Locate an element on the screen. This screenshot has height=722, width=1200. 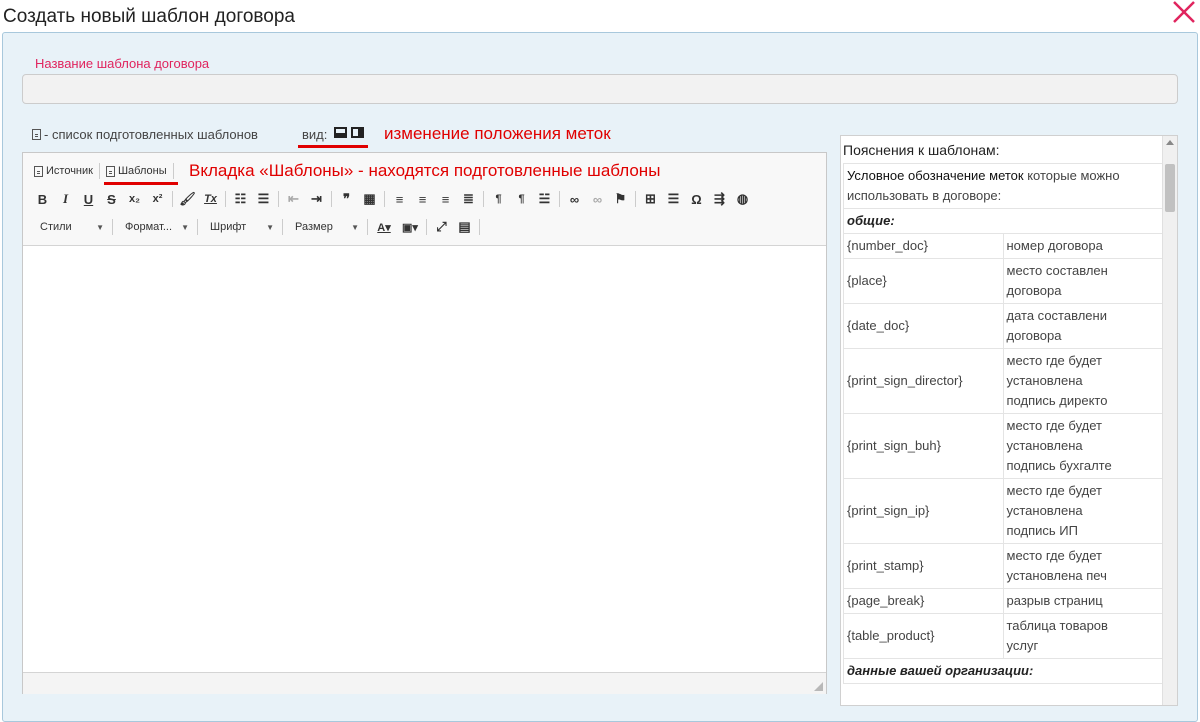
tag-row: {page_break} разрыв страниц is located at coordinates (1003, 601).